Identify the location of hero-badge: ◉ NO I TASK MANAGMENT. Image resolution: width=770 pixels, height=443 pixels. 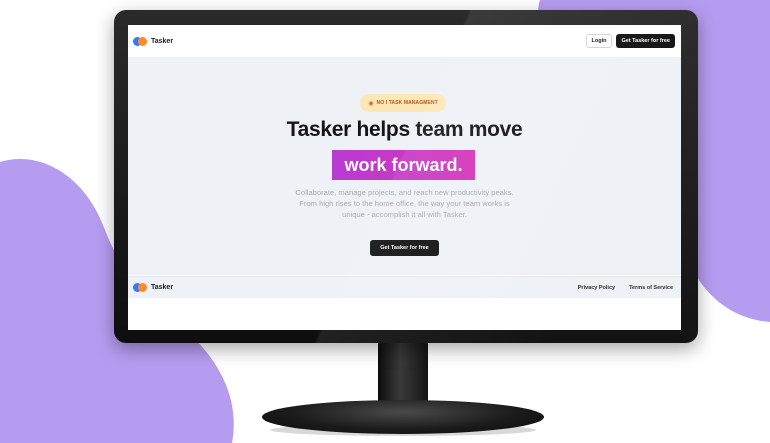
(403, 103).